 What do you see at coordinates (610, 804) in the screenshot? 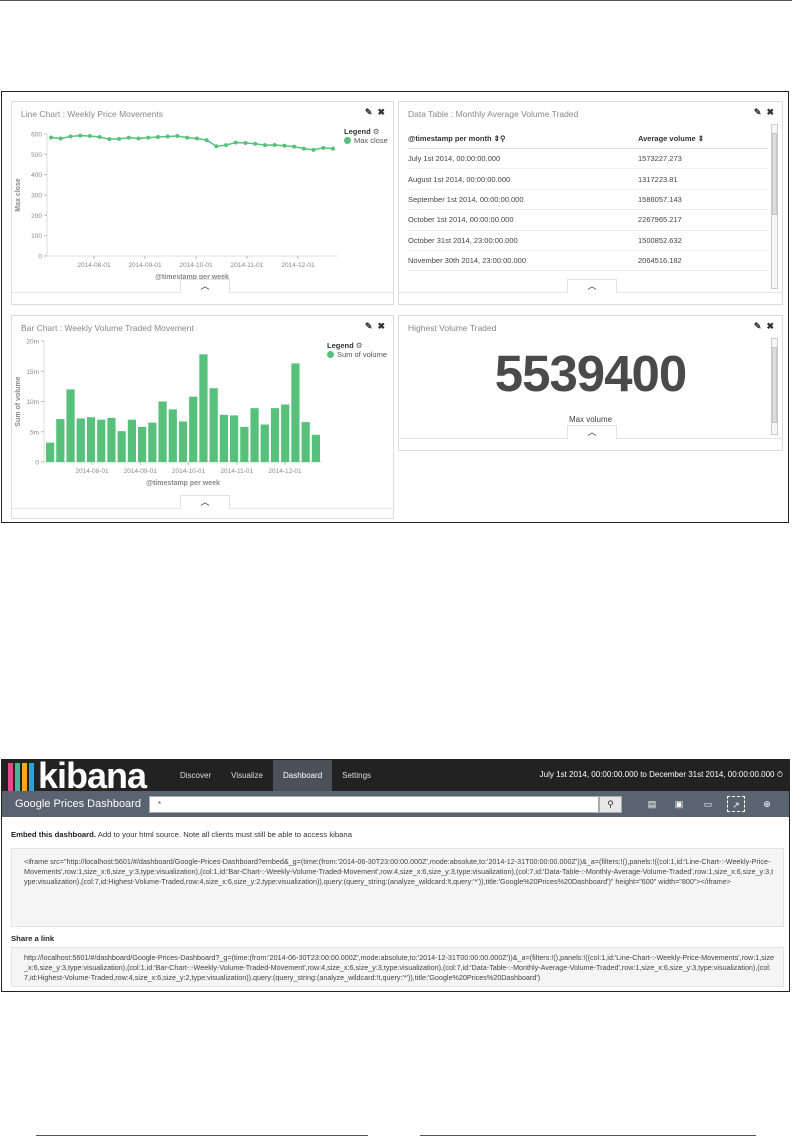
I see `search-button: ⚲` at bounding box center [610, 804].